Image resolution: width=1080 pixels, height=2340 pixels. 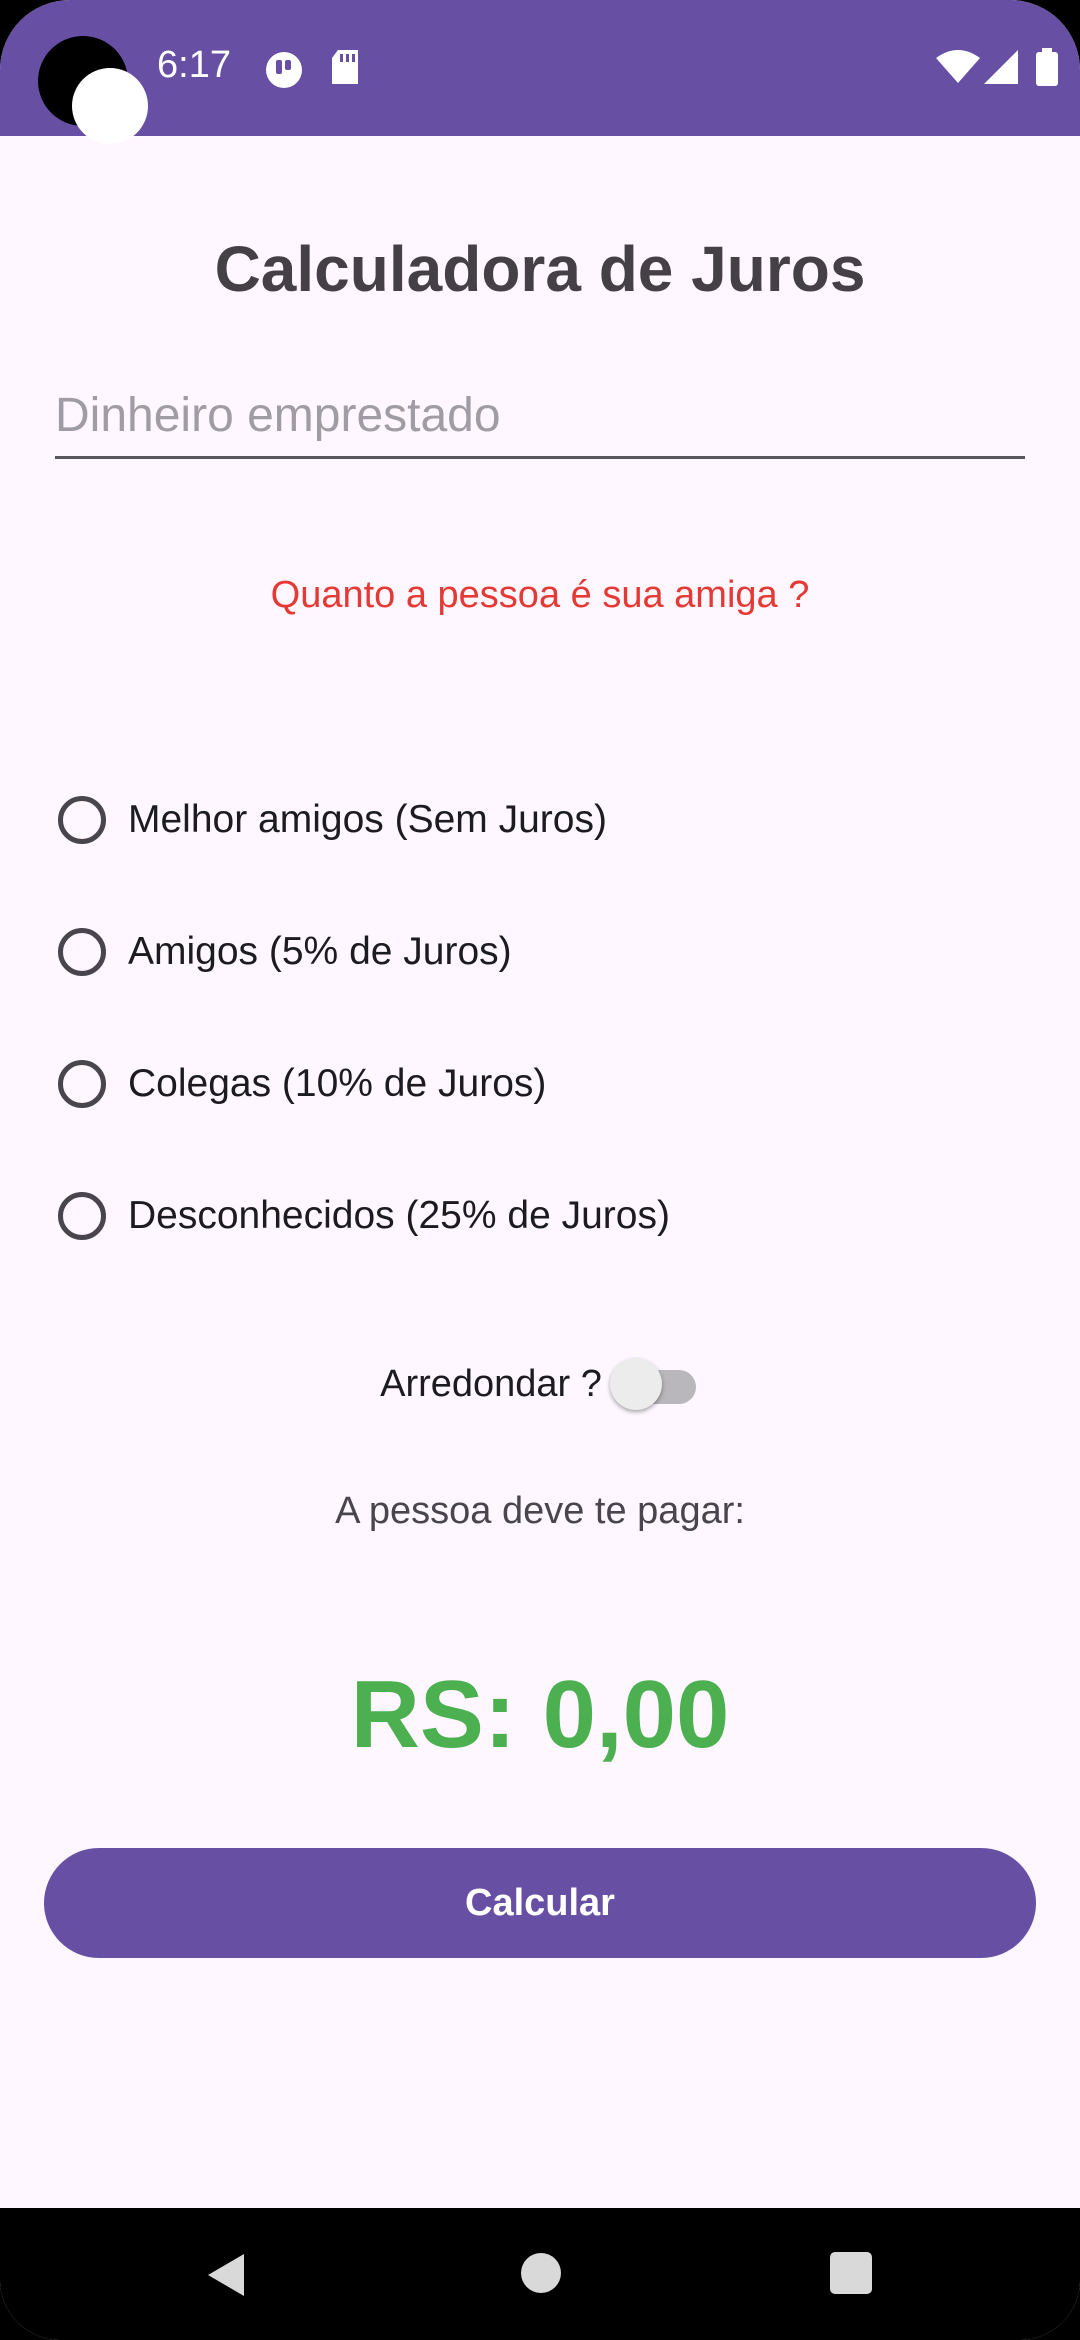 What do you see at coordinates (540, 1511) in the screenshot?
I see `owe-label: A pessoa deve te pagar:` at bounding box center [540, 1511].